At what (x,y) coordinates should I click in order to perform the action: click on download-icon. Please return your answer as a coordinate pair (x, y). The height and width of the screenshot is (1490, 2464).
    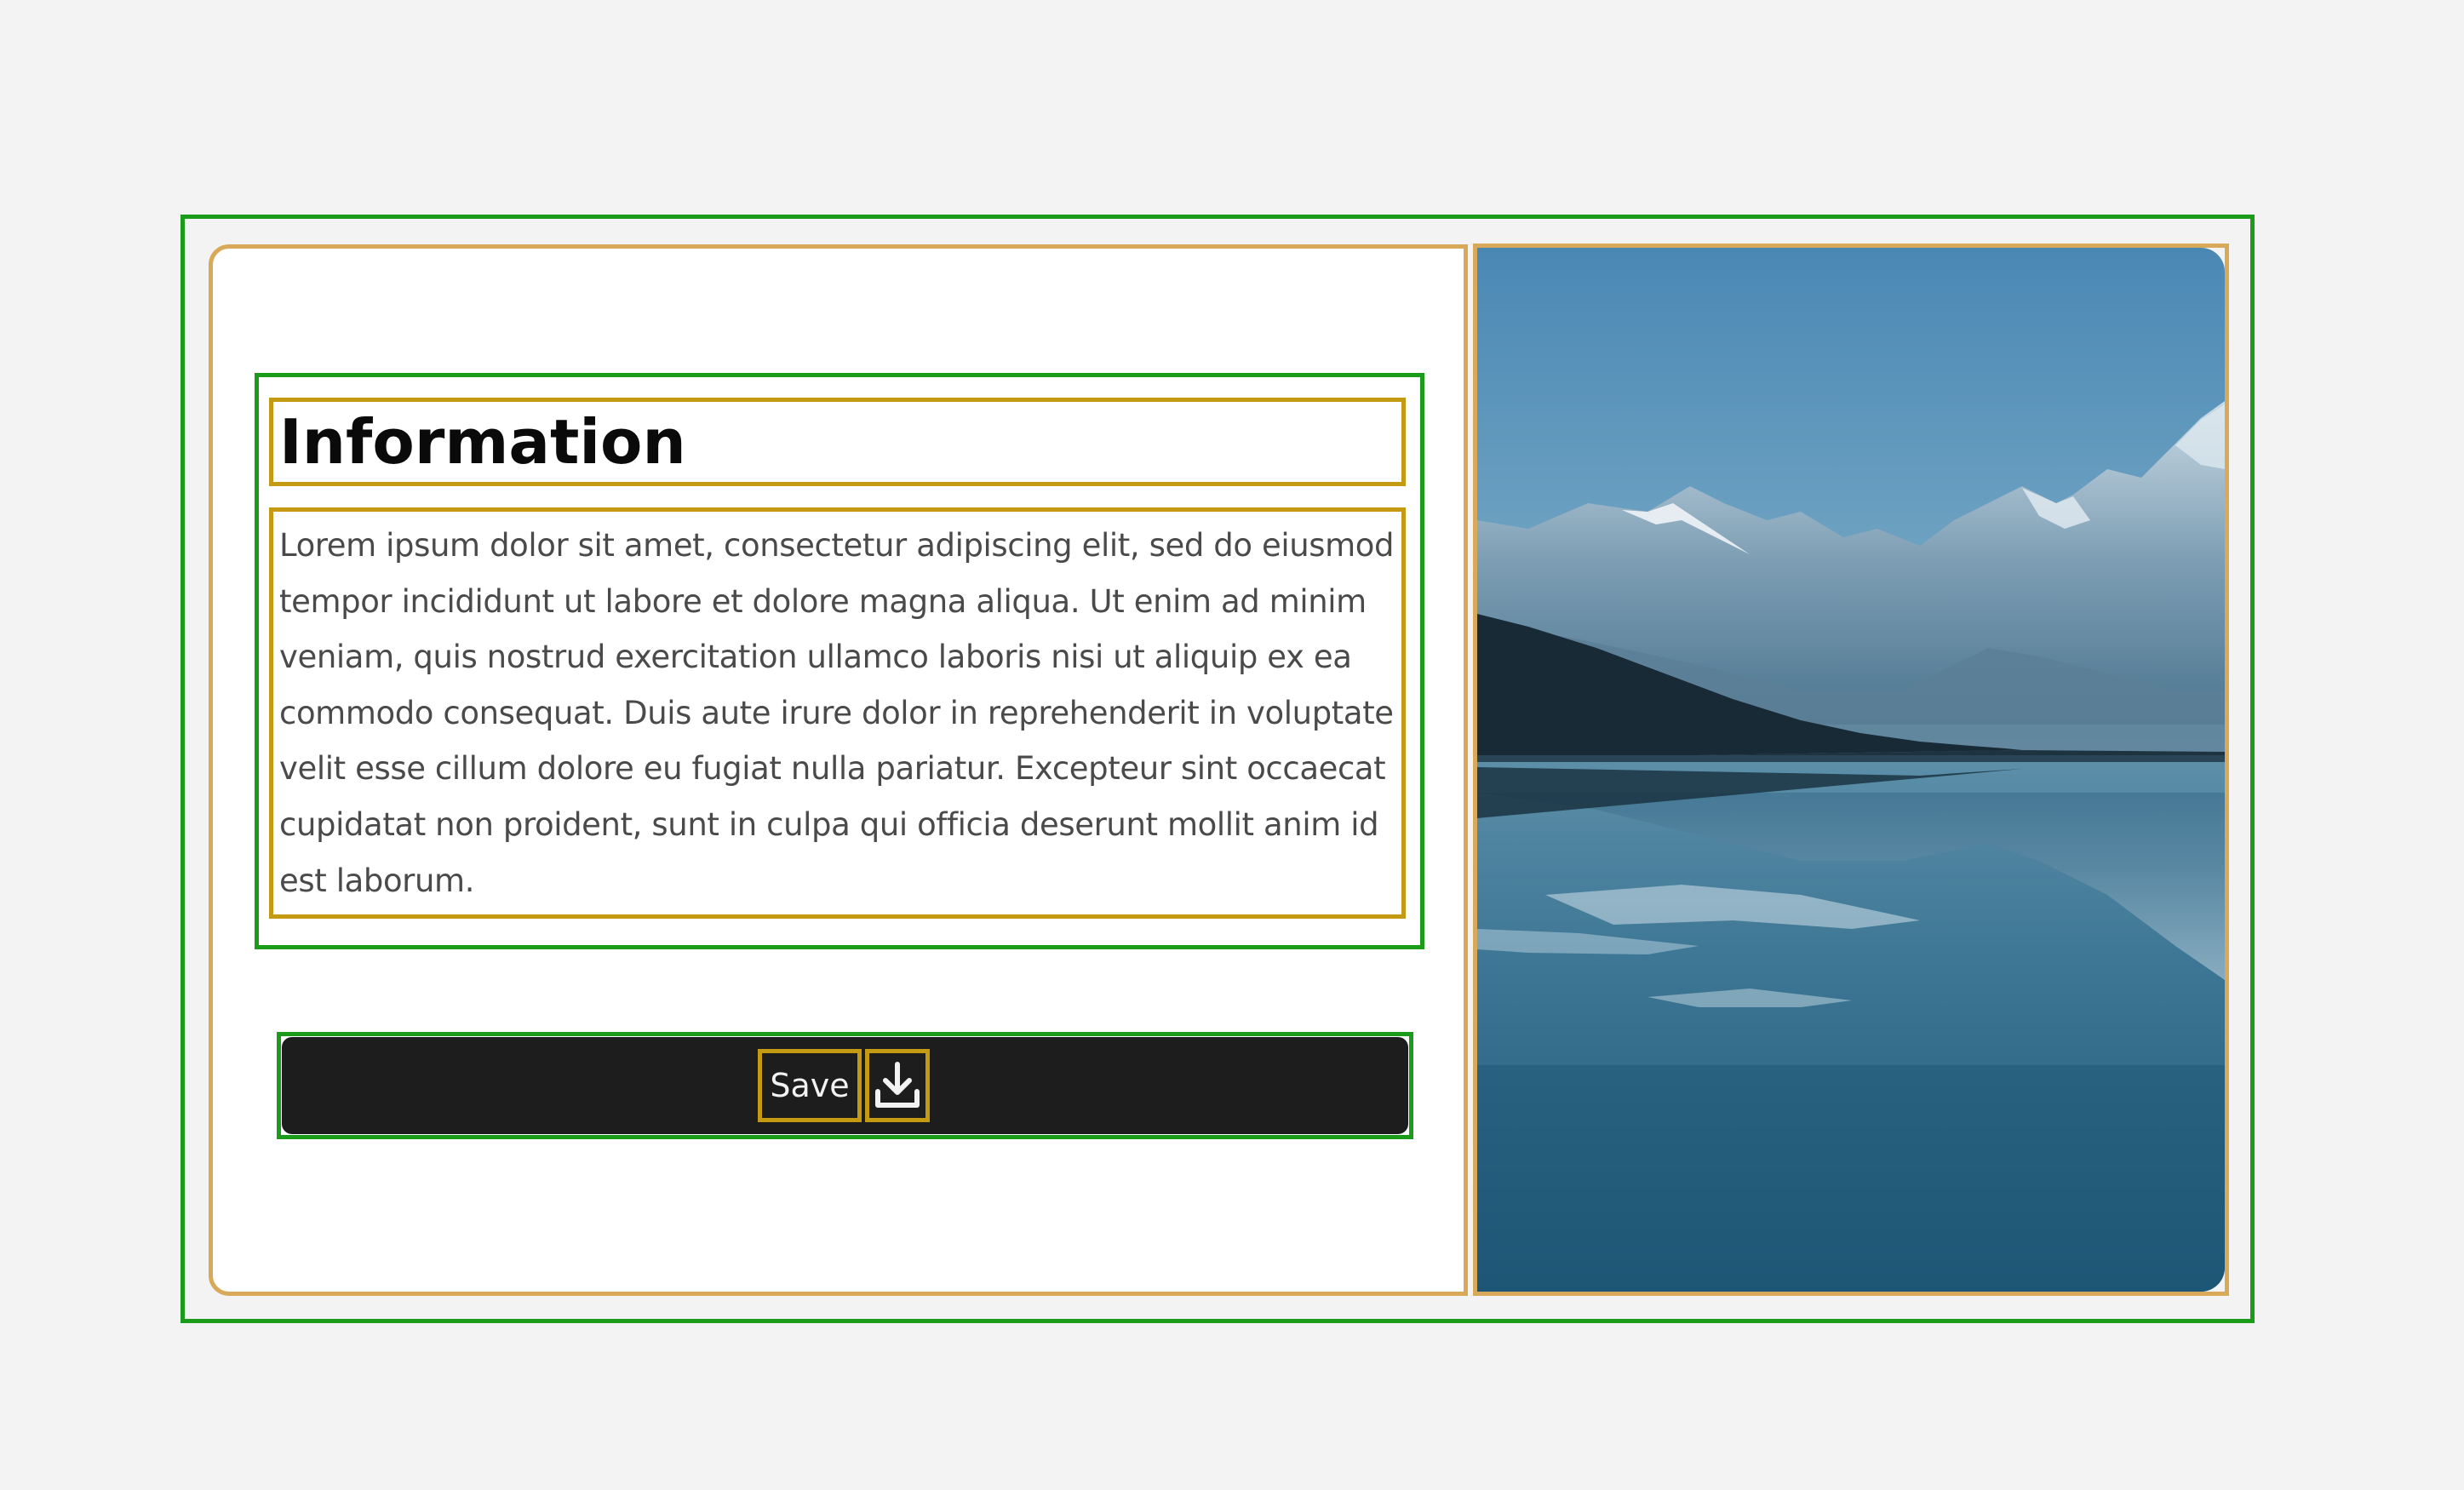
    Looking at the image, I should click on (897, 1085).